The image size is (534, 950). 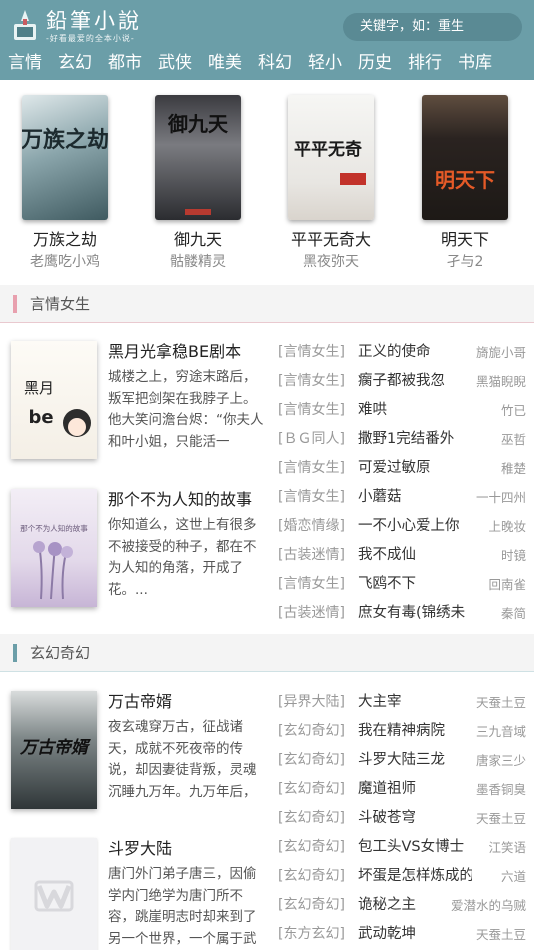 I want to click on book-cover: 万族之劫, so click(x=65, y=157).